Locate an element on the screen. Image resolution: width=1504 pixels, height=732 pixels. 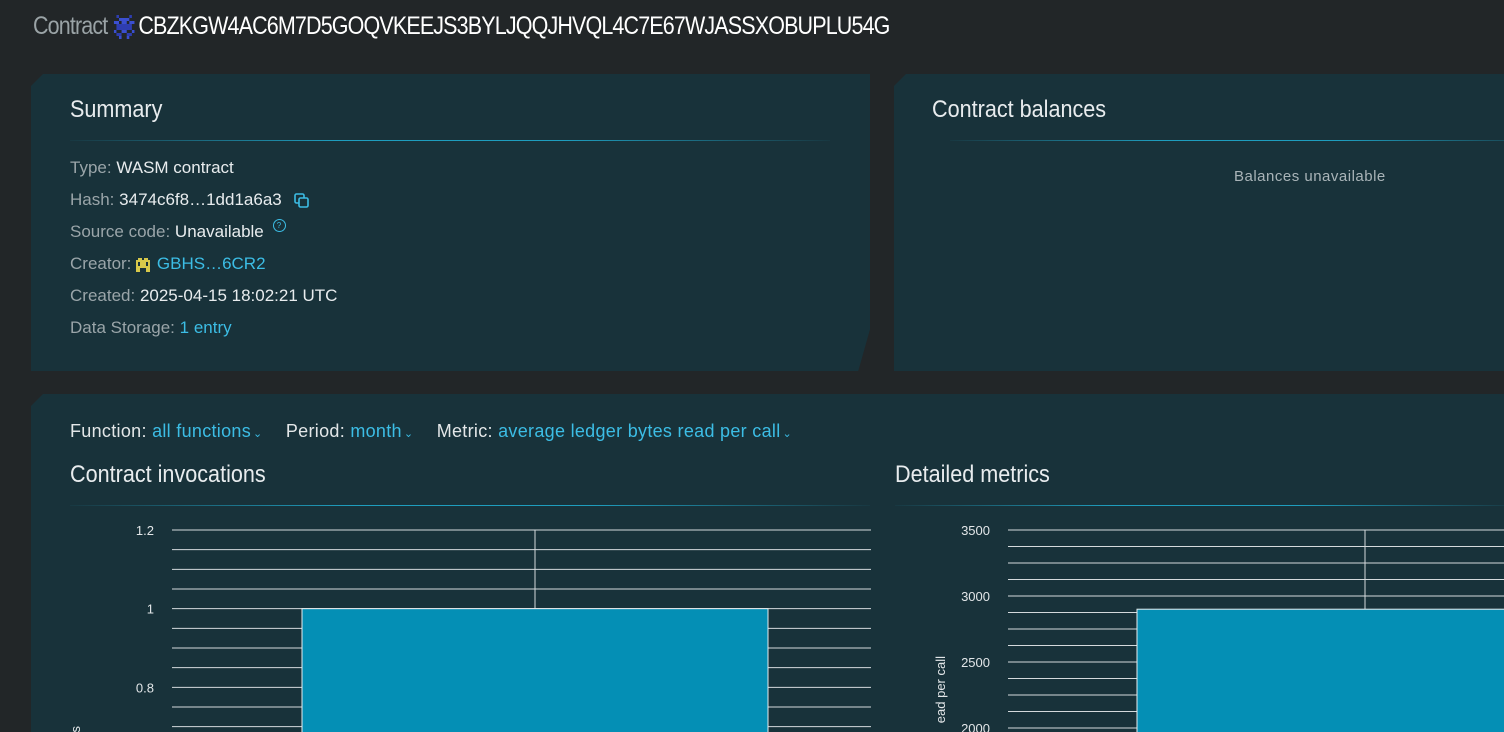
detailed-metrics-divider is located at coordinates (1199, 505).